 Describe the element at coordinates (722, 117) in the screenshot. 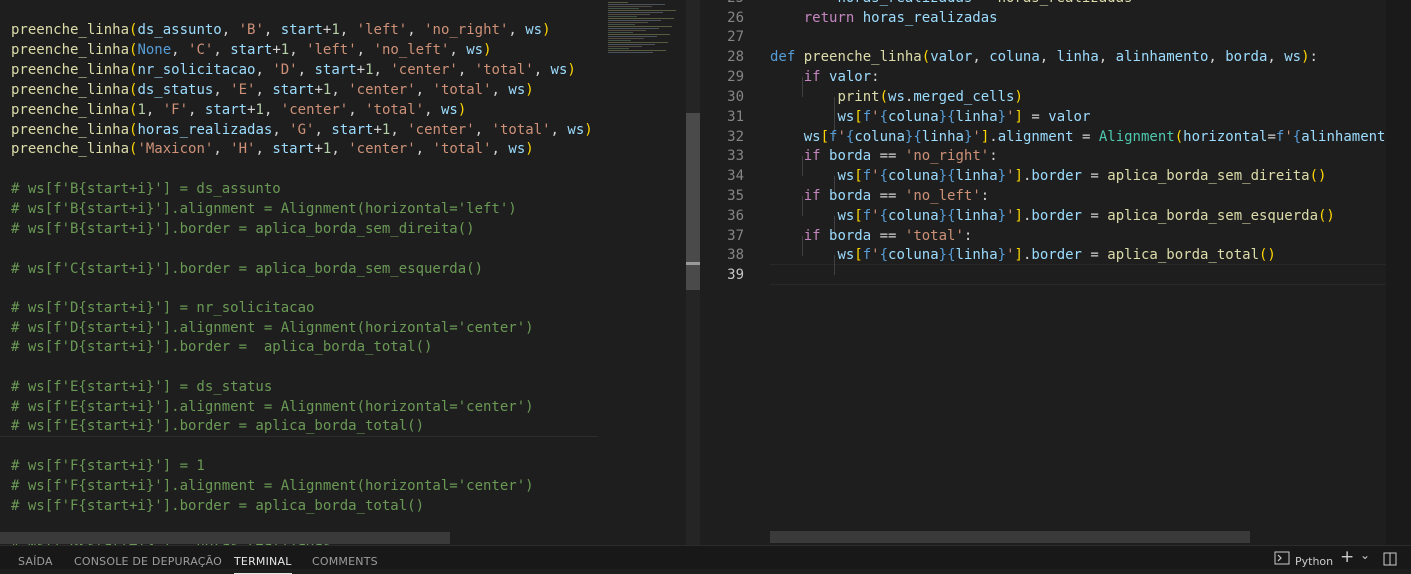

I see `line-number: 31` at that location.